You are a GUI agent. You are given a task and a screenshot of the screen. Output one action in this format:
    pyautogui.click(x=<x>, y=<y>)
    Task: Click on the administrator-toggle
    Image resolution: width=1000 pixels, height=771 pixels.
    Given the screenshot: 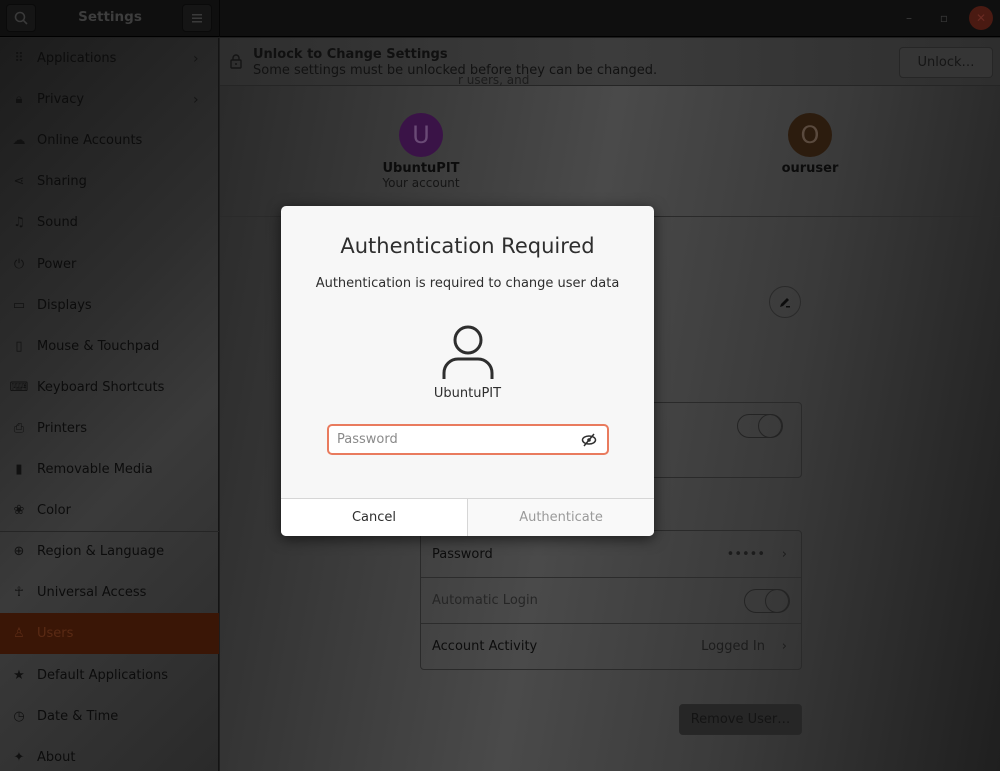 What is the action you would take?
    pyautogui.click(x=760, y=426)
    